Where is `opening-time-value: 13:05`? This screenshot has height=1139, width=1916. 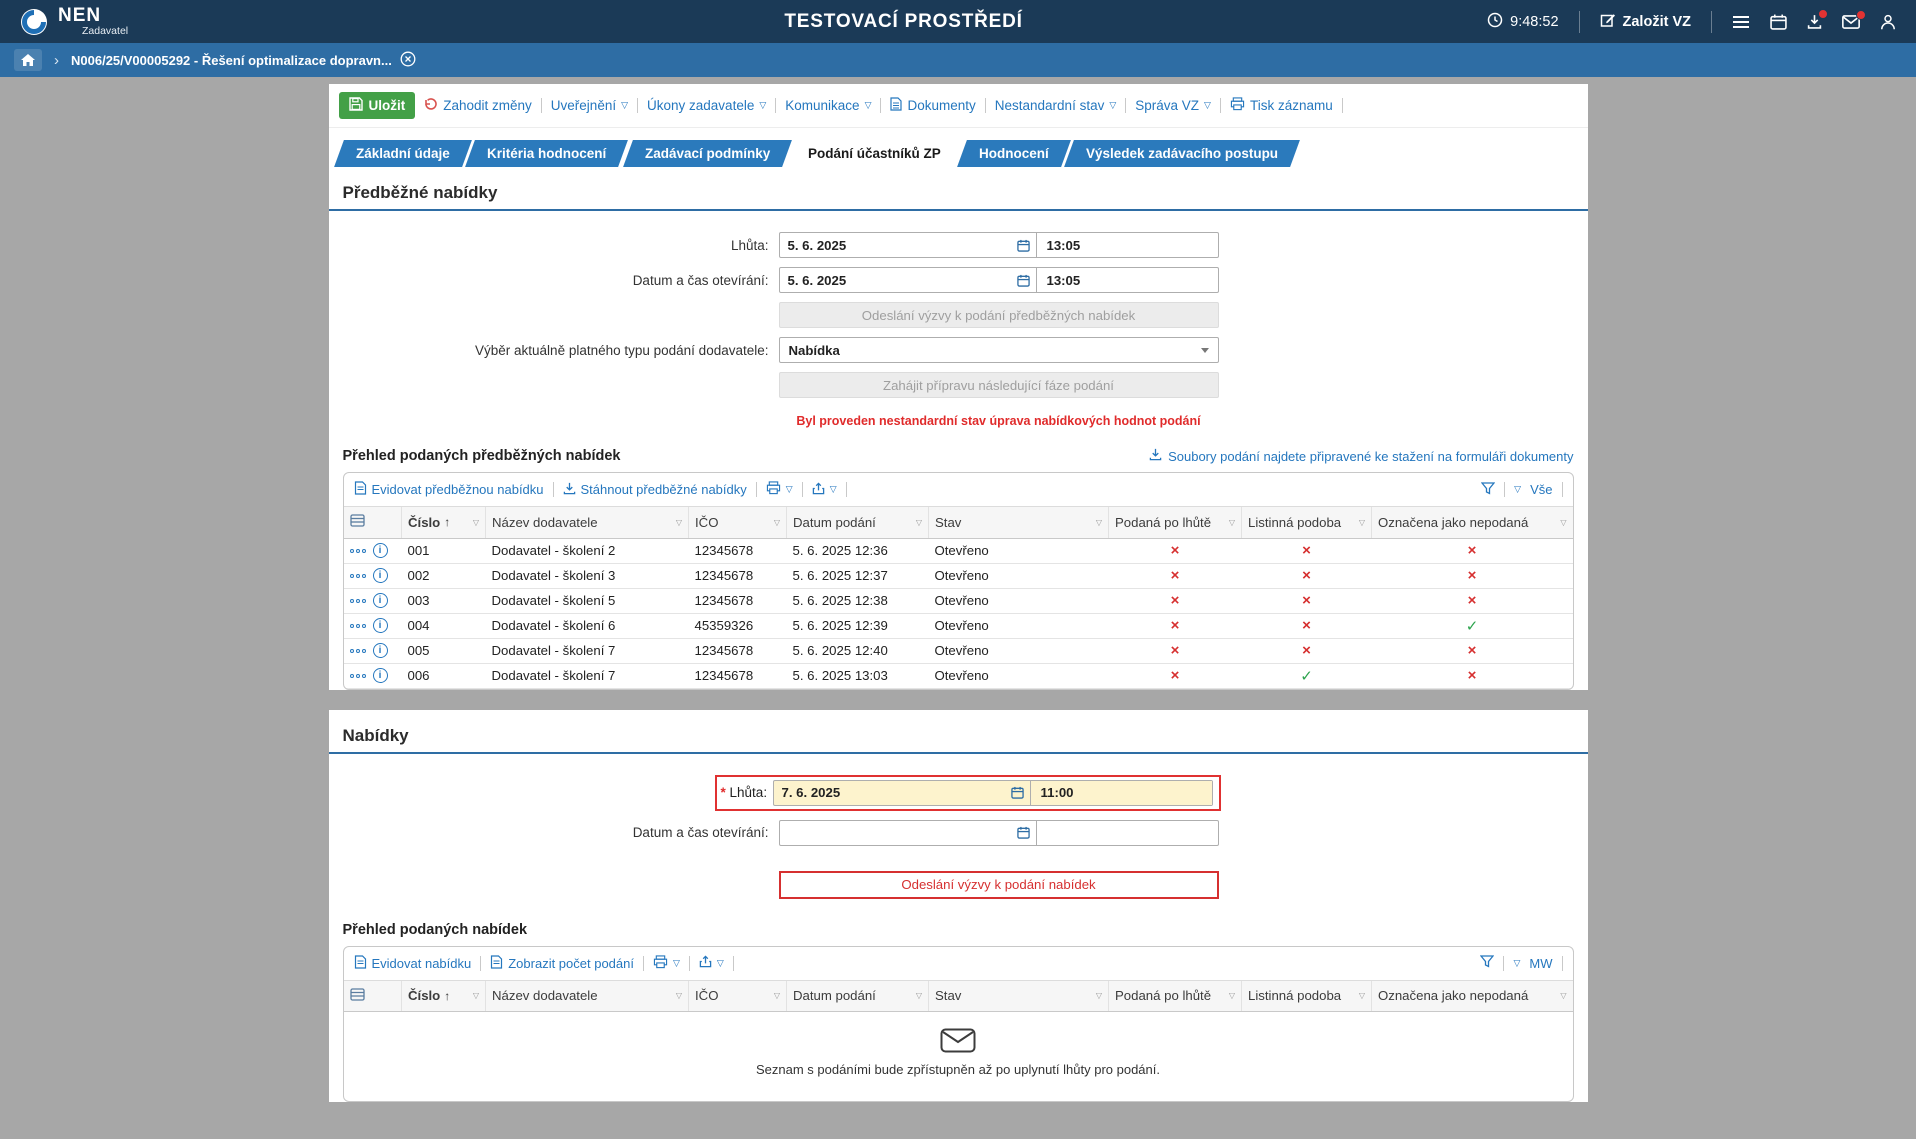
opening-time-value: 13:05 is located at coordinates (1126, 280).